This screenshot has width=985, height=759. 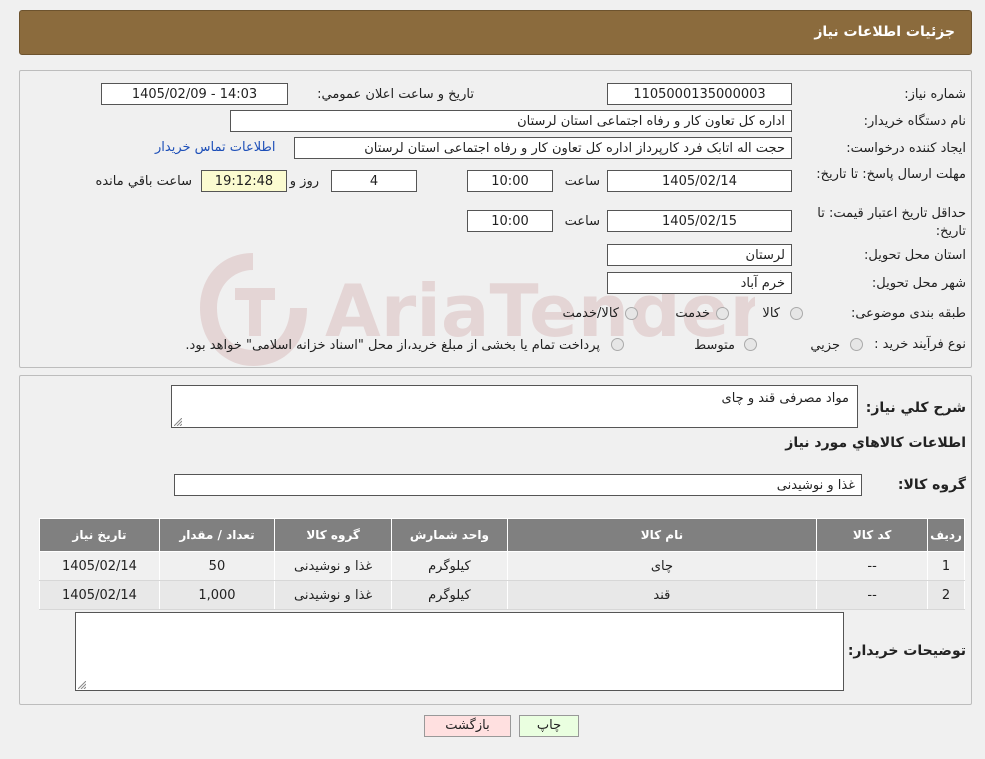 What do you see at coordinates (891, 174) in the screenshot?
I see `deadline-label: مهلت ارسال پاسخ: تا تاريخ:` at bounding box center [891, 174].